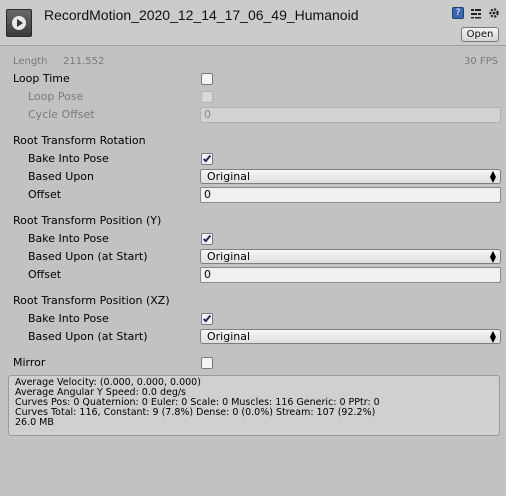 The width and height of the screenshot is (506, 496). I want to click on position-y-based-upon-dropdown: Original ▲ ▼, so click(350, 256).